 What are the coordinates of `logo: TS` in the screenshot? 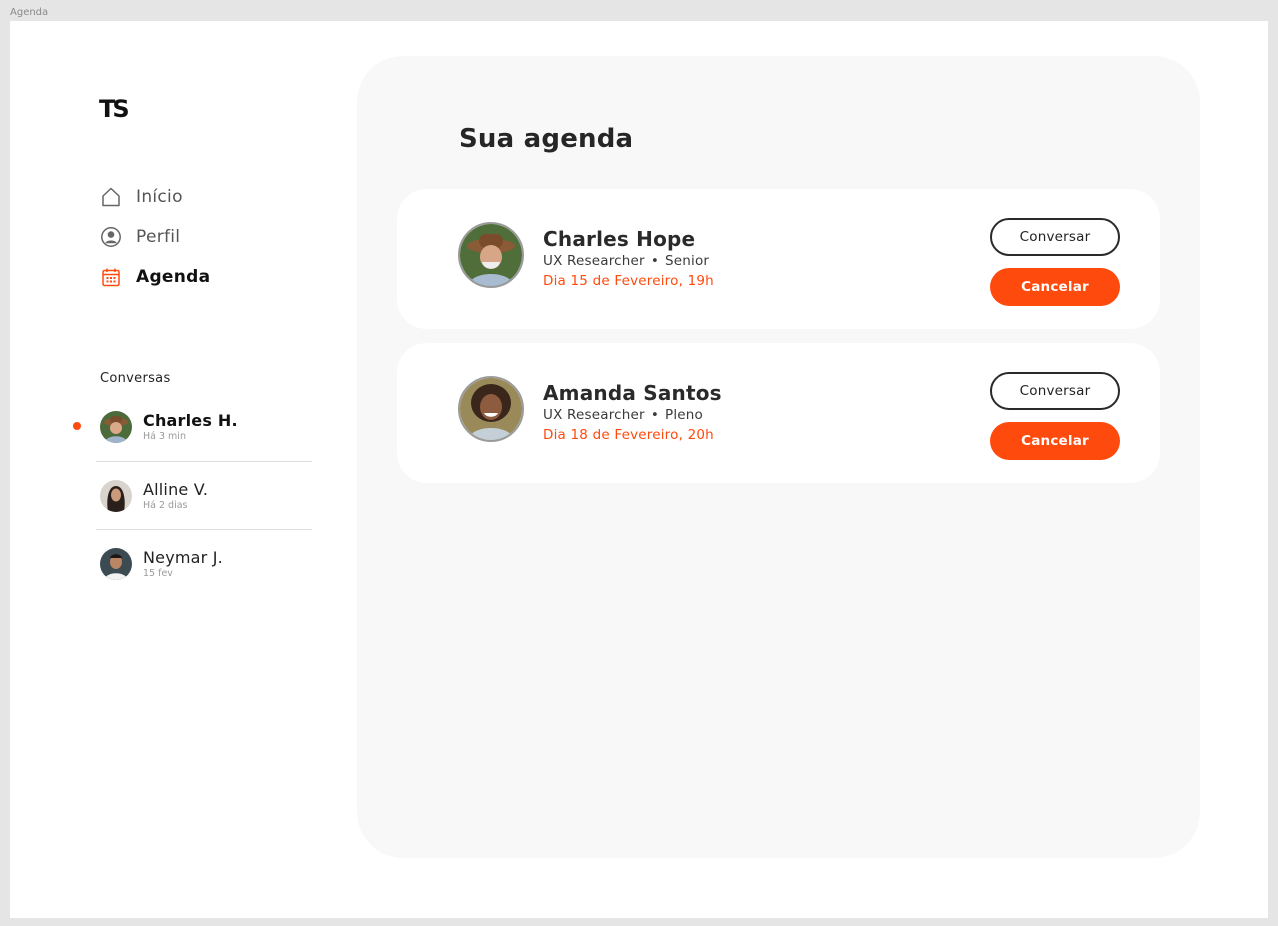 It's located at (114, 109).